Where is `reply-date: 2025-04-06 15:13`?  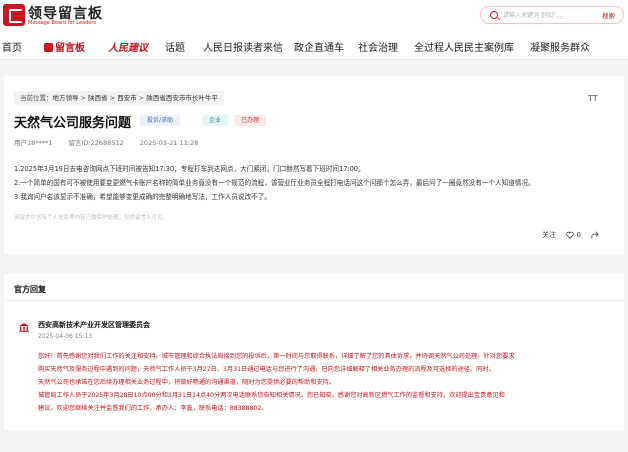
reply-date: 2025-04-06 15:13 is located at coordinates (65, 336).